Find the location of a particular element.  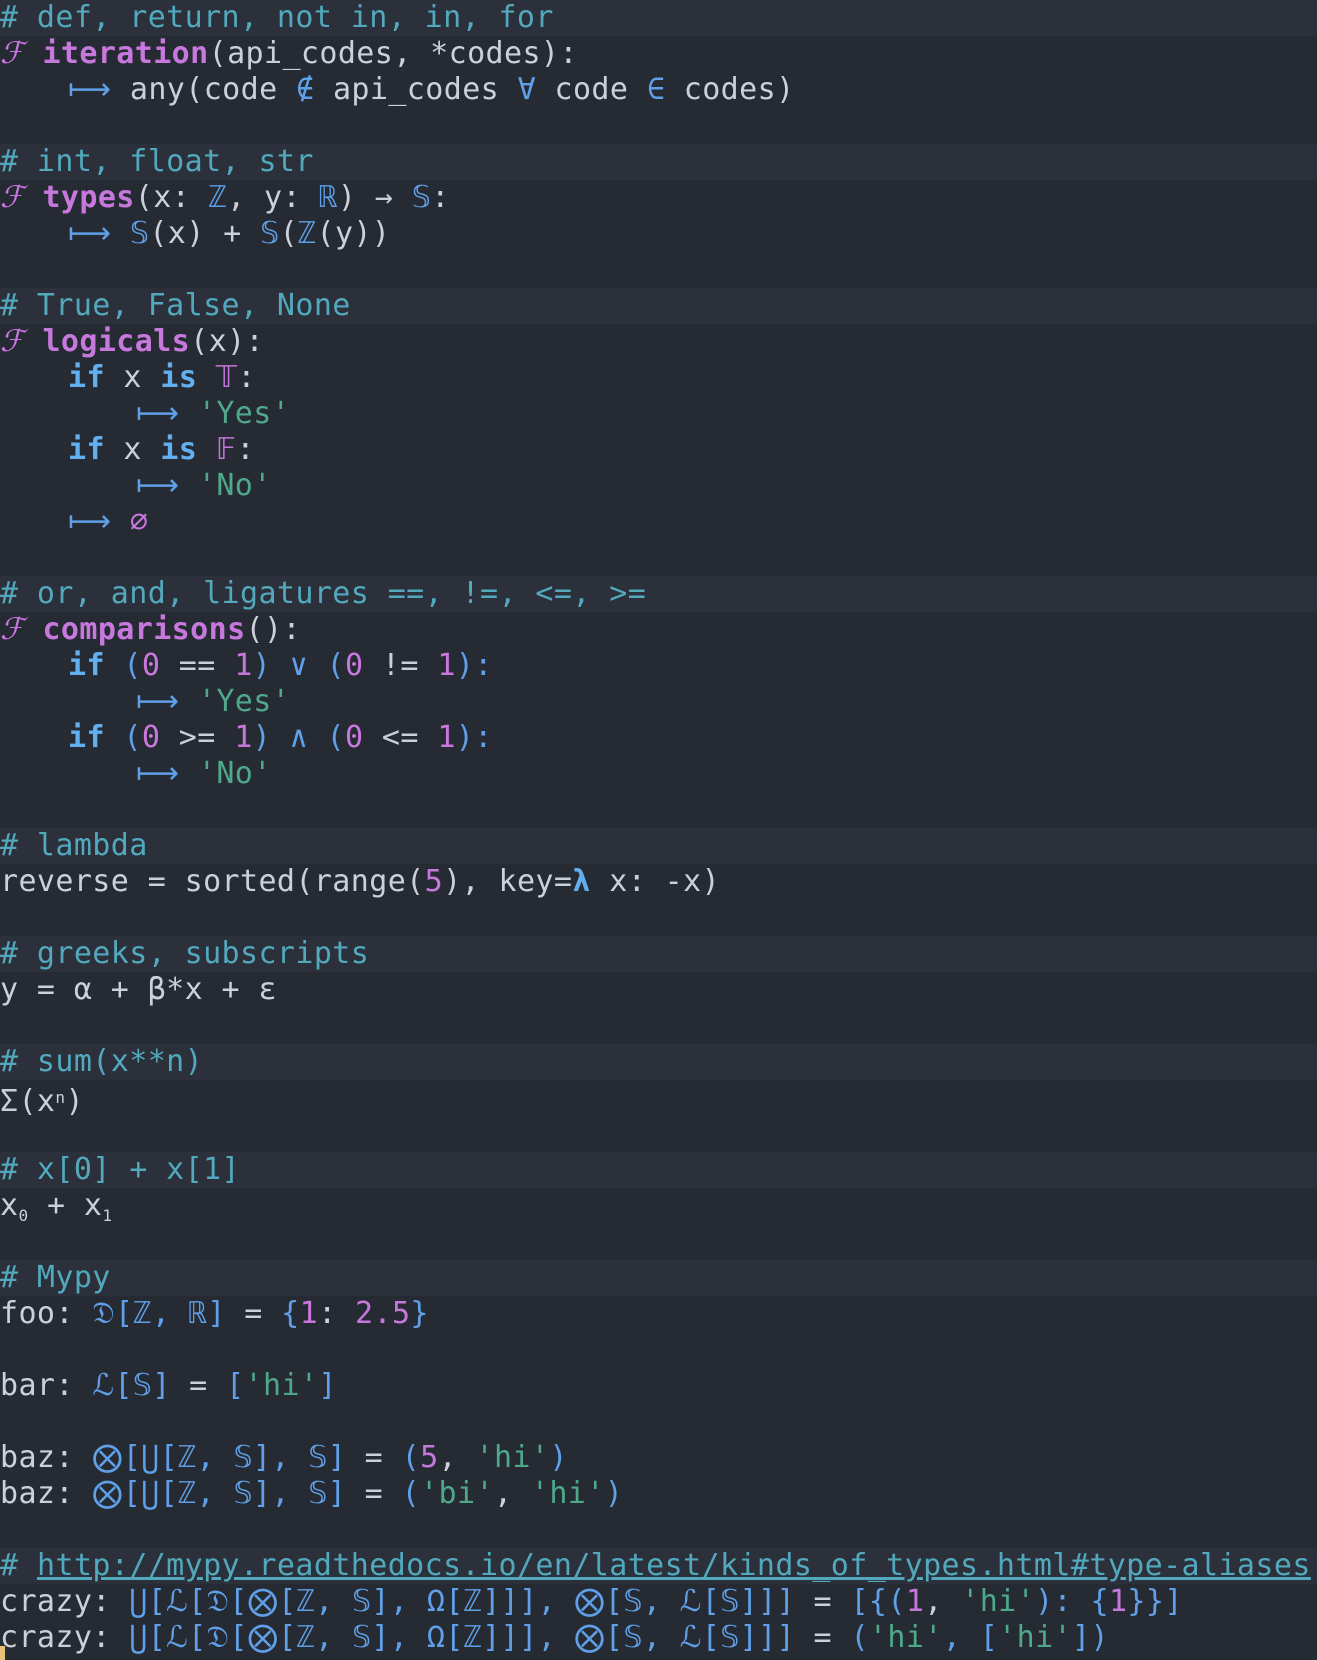

function-name: iteration is located at coordinates (125, 53).